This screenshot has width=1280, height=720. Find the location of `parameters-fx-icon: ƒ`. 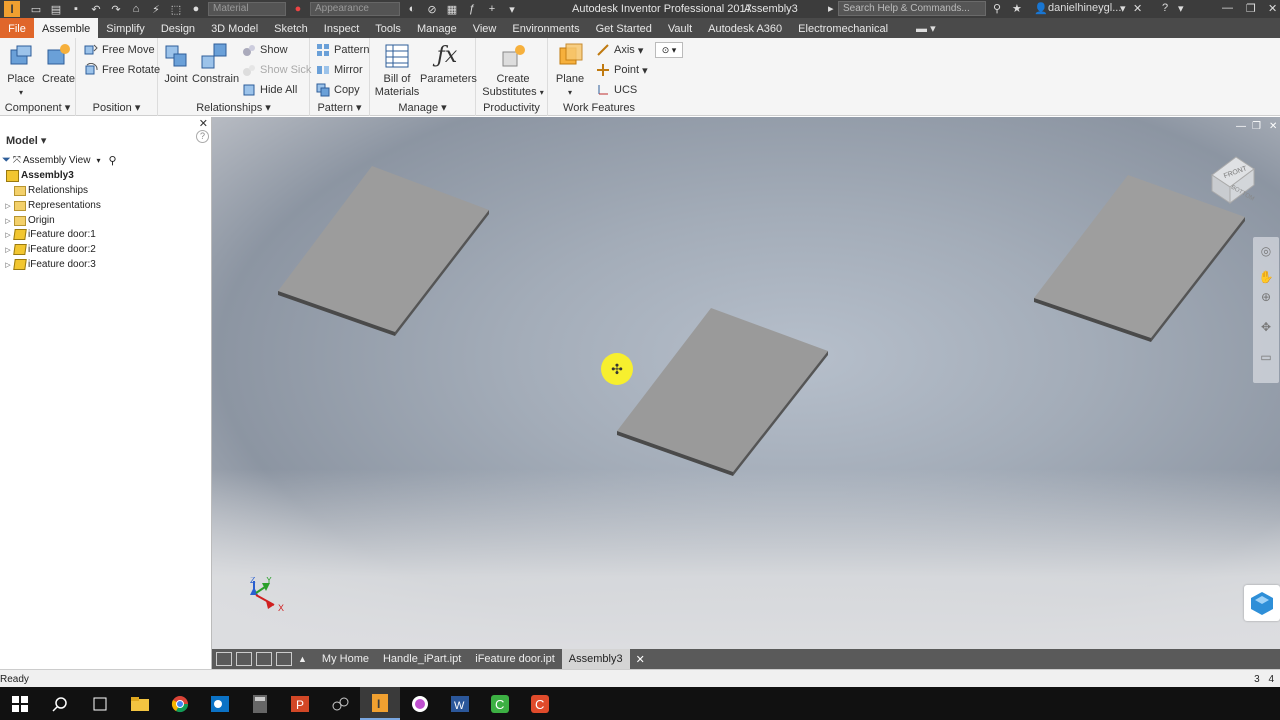

parameters-fx-icon: ƒ is located at coordinates (472, 9).